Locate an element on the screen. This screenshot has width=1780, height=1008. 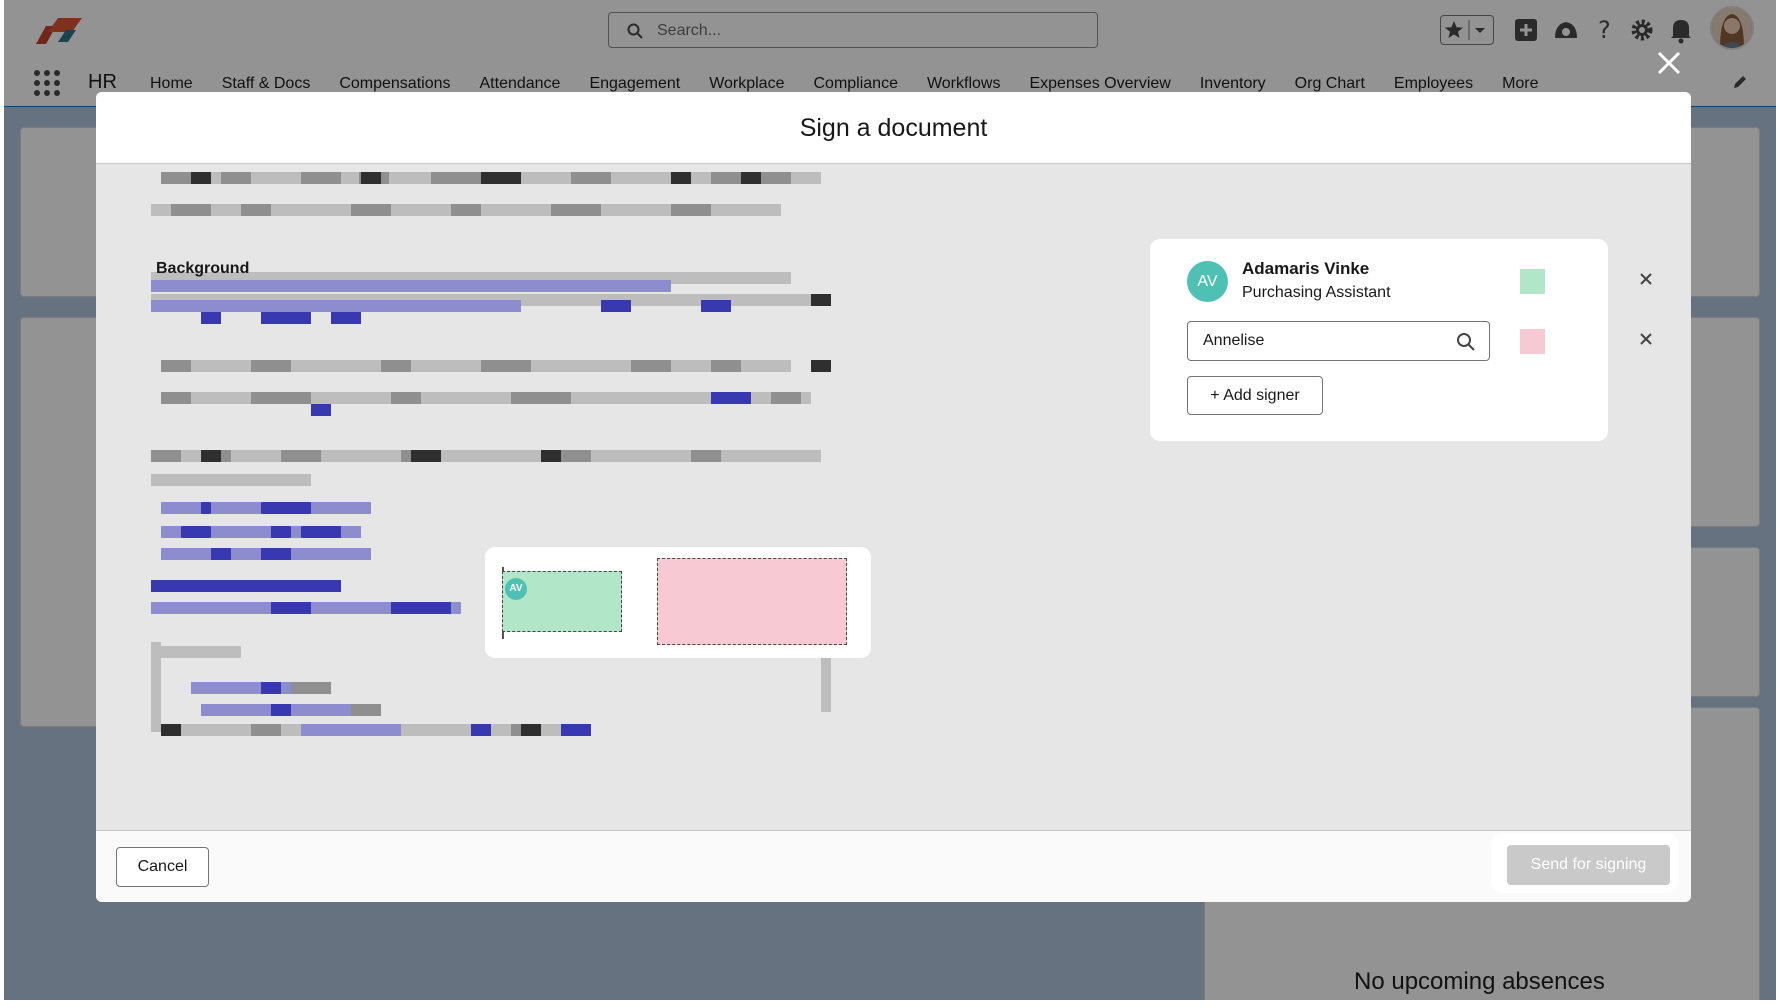
modal-footer: Cancel Send for signing is located at coordinates (893, 866).